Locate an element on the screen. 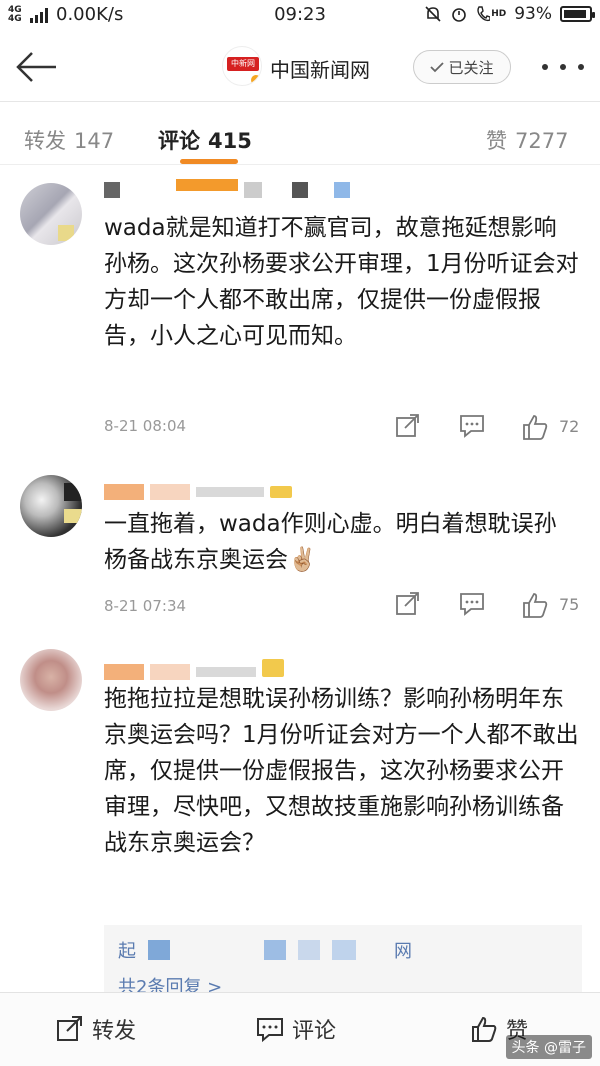  hd-call-icon: HD is located at coordinates (491, 14).